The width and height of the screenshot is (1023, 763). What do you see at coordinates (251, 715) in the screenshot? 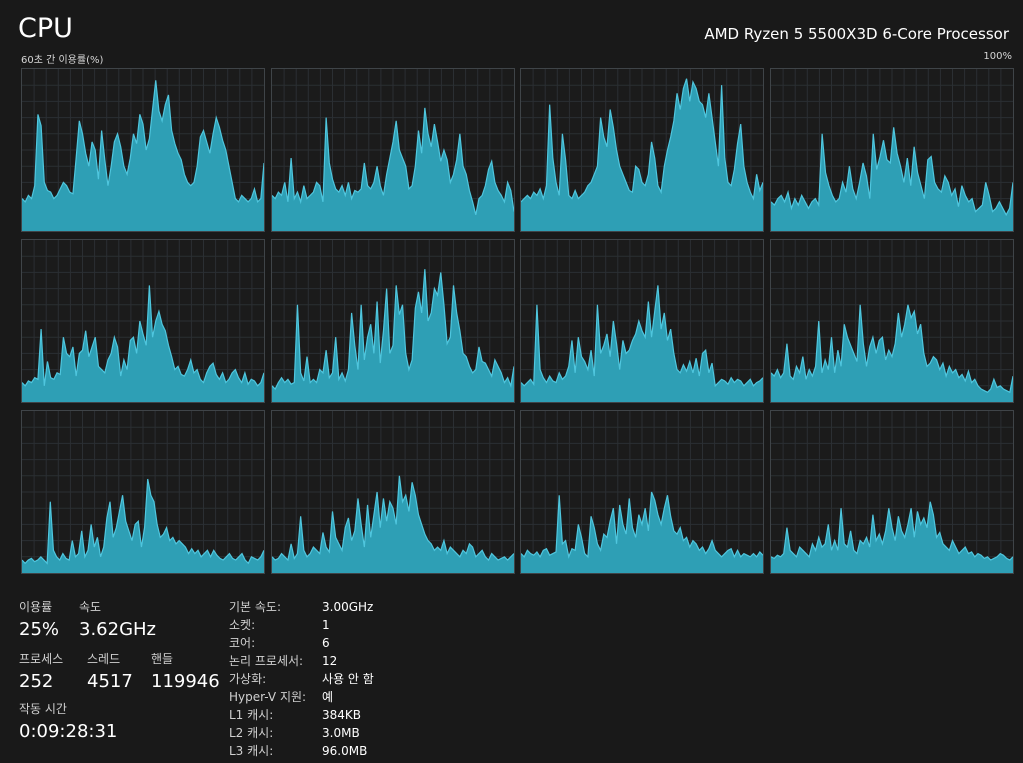
I see `spec-label: L1 캐시:` at bounding box center [251, 715].